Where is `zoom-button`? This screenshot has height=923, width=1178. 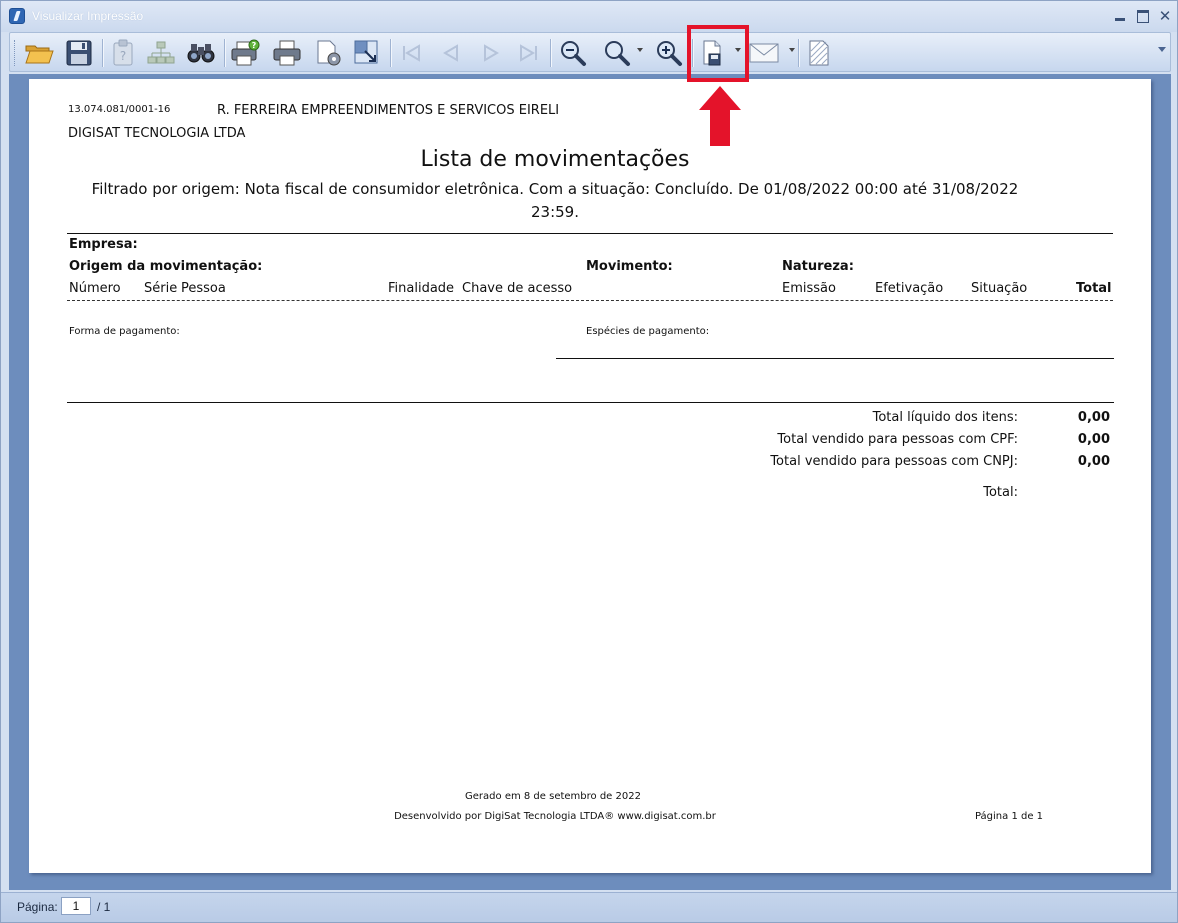 zoom-button is located at coordinates (617, 53).